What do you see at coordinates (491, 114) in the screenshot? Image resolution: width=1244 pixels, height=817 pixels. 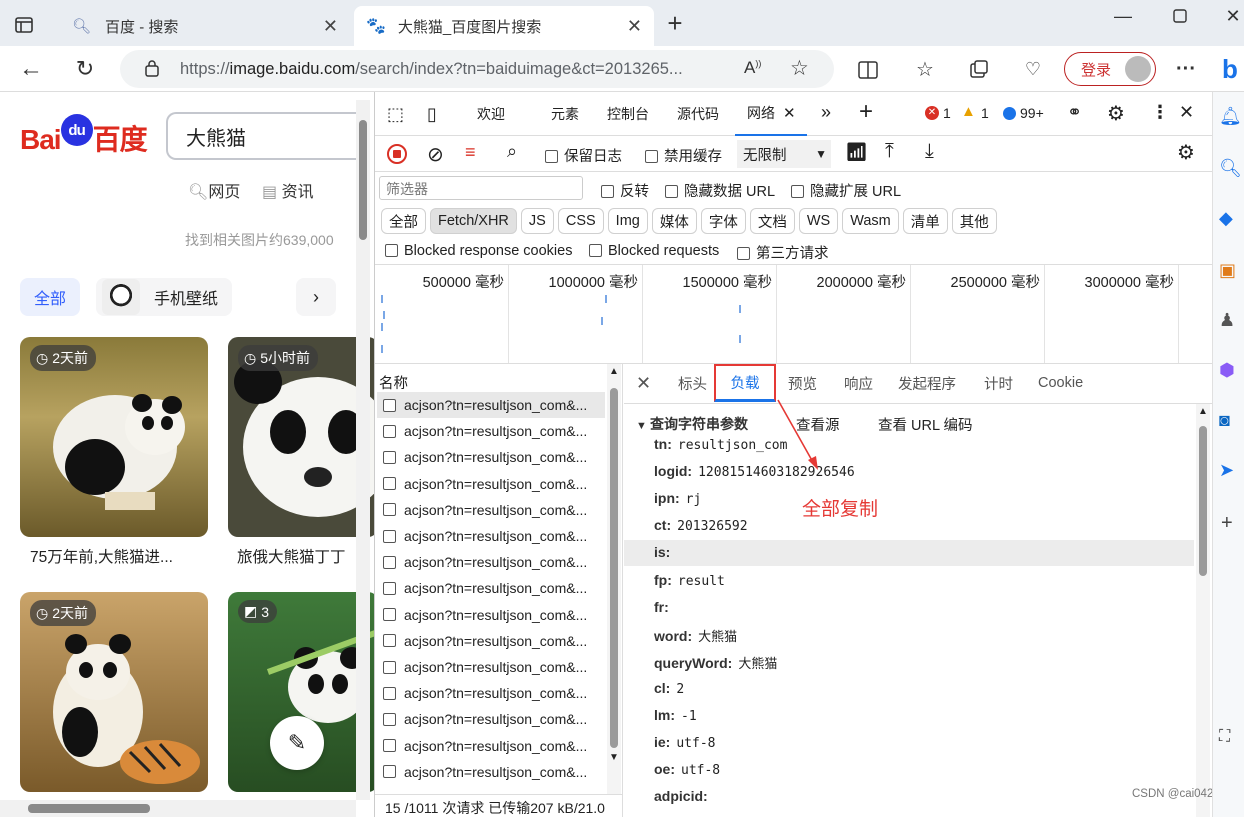 I see `tab-welcome: 欢迎` at bounding box center [491, 114].